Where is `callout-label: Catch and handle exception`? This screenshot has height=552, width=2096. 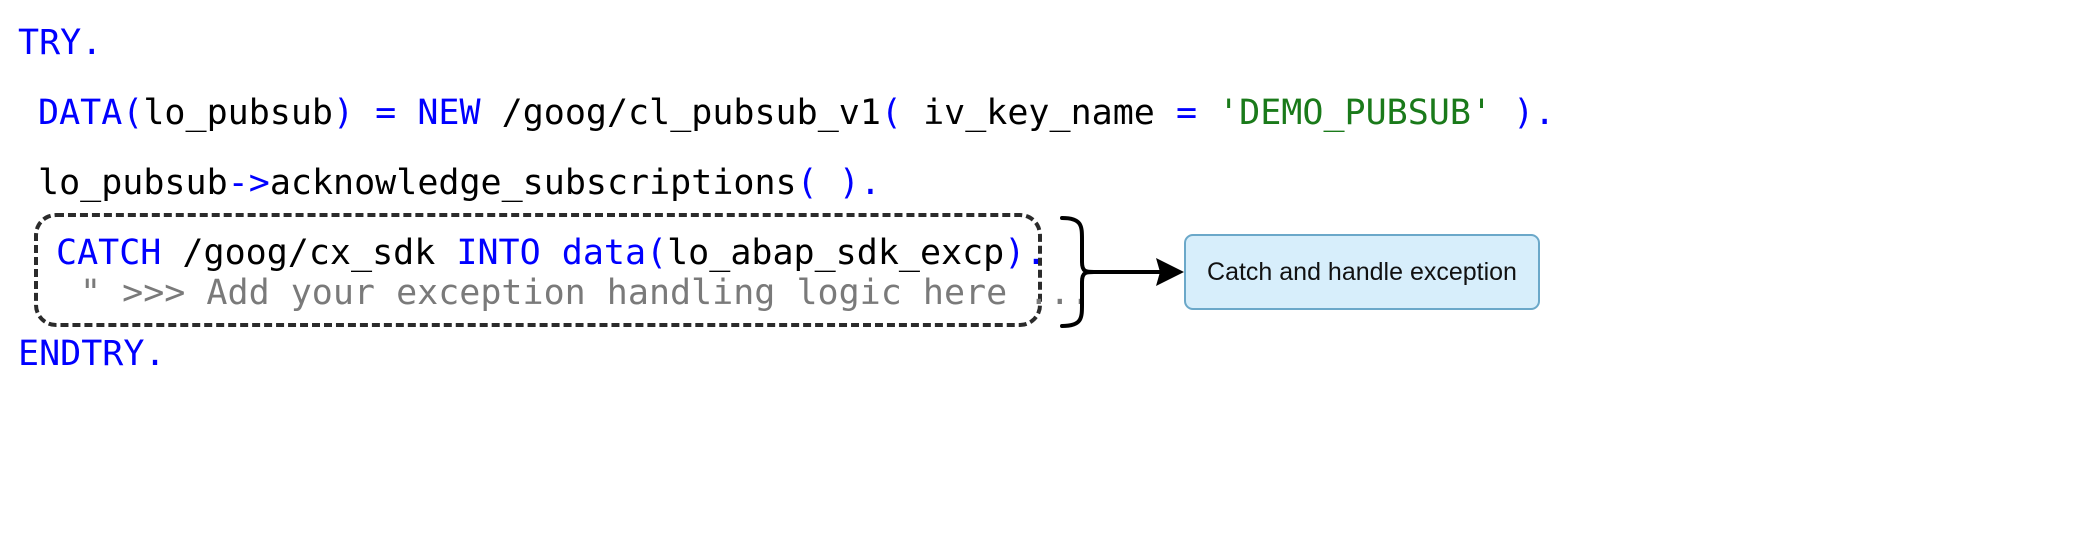
callout-label: Catch and handle exception is located at coordinates (1362, 271).